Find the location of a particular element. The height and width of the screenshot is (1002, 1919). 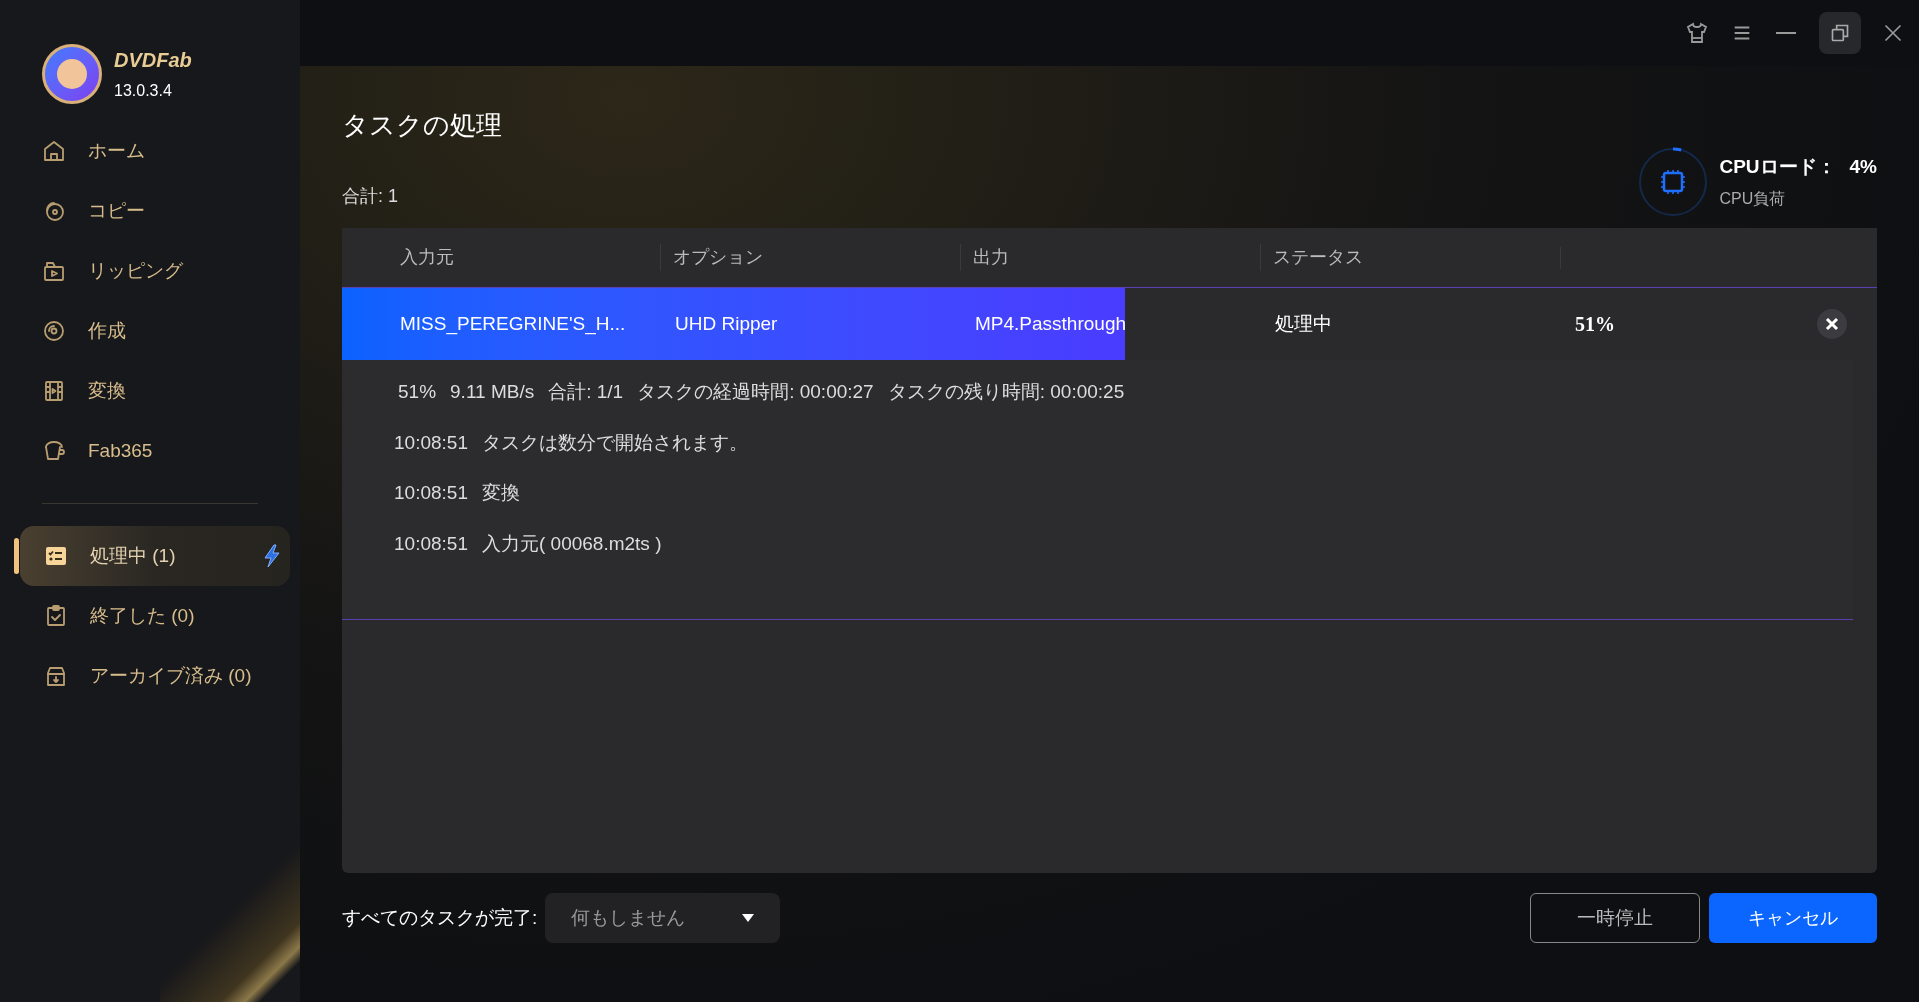

version-number: 13.0.3.4 is located at coordinates (143, 91).